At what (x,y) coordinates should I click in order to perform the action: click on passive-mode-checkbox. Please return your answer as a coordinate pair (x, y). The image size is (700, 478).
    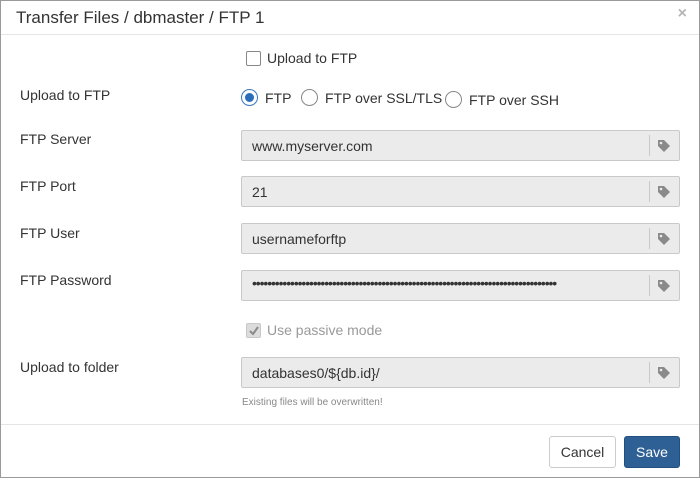
    Looking at the image, I should click on (253, 330).